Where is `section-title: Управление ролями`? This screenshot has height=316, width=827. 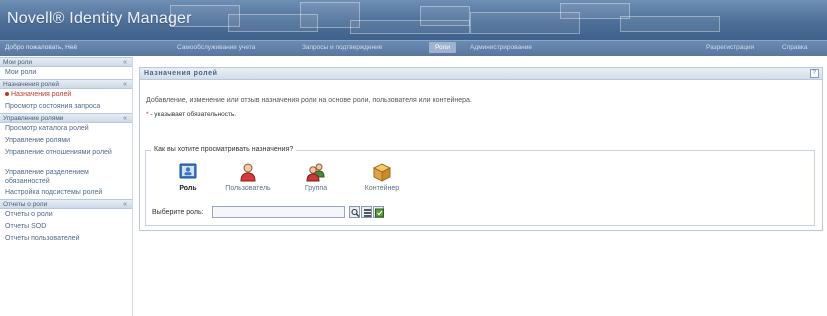 section-title: Управление ролями is located at coordinates (33, 118).